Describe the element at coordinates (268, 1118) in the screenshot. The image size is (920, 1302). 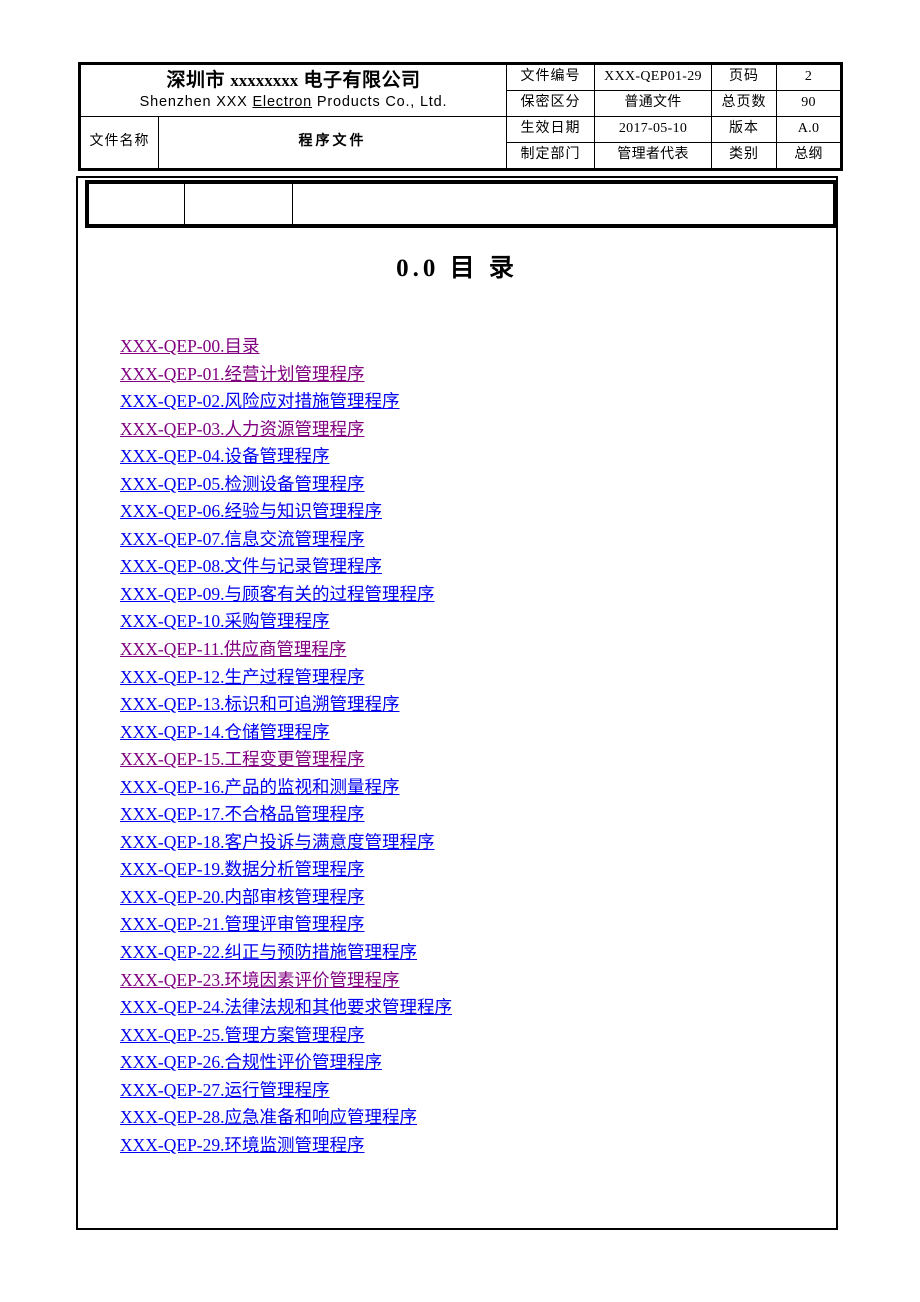
I see `toc-link: XXX-QEP-28.应急准备和响应管理程序` at that location.